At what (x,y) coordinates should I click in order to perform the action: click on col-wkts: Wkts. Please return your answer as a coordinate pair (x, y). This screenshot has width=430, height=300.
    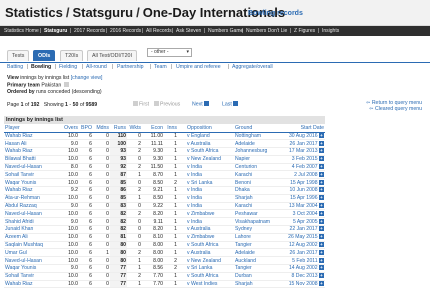
    Looking at the image, I should click on (134, 128).